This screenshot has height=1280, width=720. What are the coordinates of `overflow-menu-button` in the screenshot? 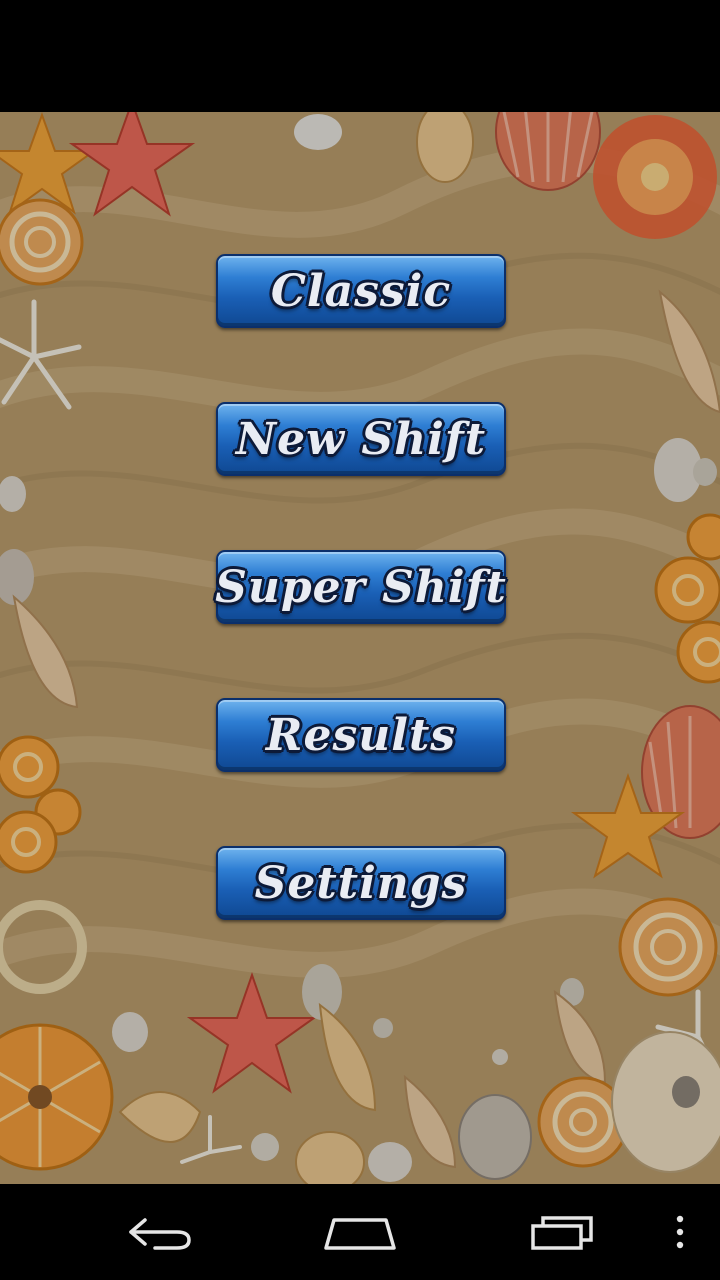 It's located at (680, 1232).